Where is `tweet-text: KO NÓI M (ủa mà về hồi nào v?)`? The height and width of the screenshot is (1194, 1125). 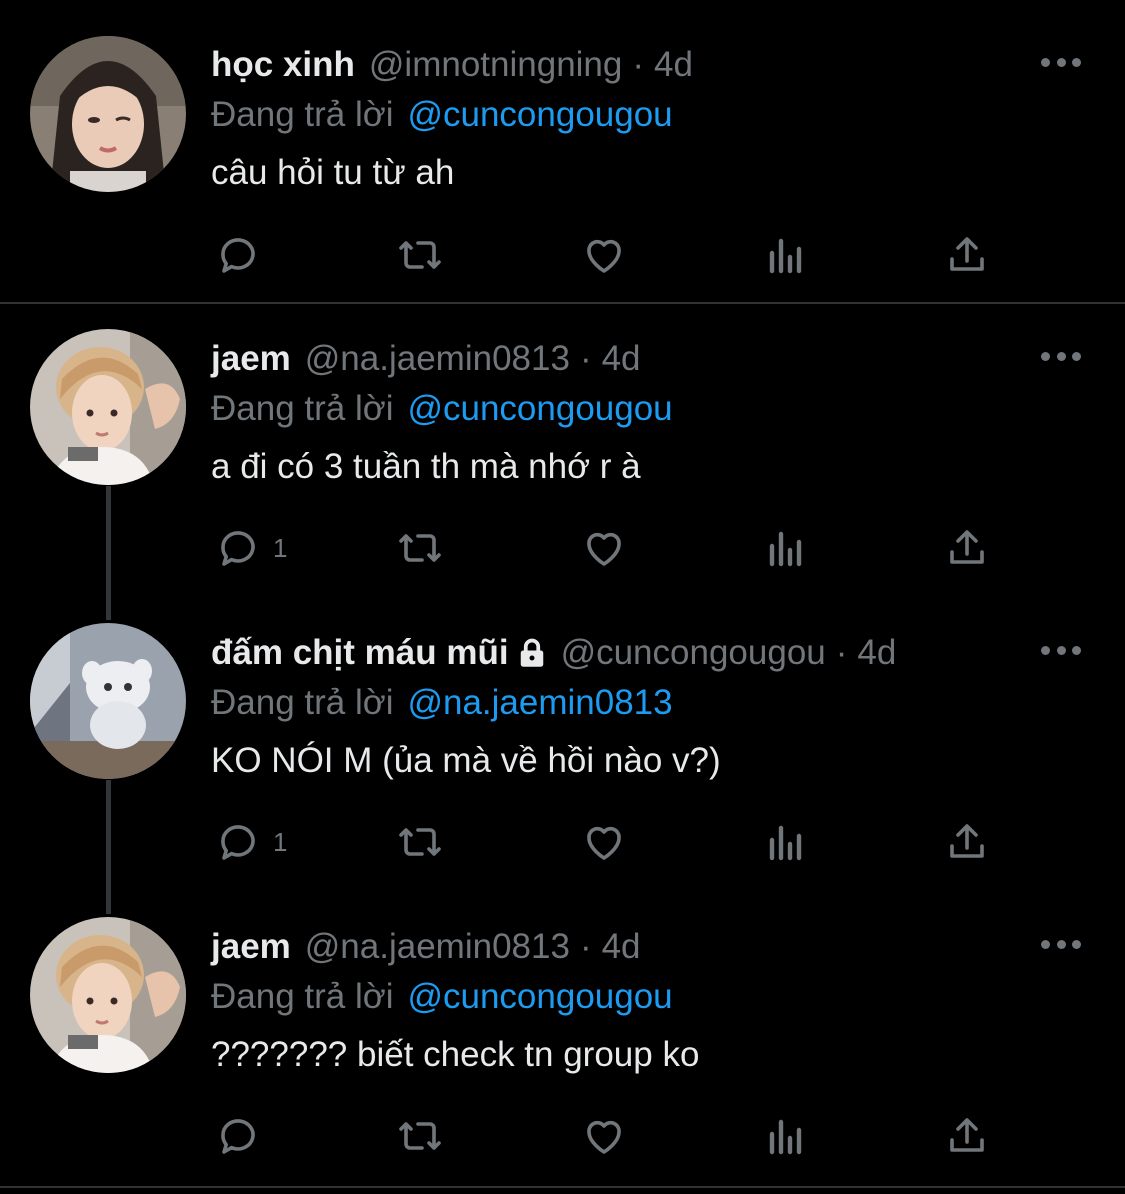 tweet-text: KO NÓI M (ủa mà về hồi nào v?) is located at coordinates (466, 760).